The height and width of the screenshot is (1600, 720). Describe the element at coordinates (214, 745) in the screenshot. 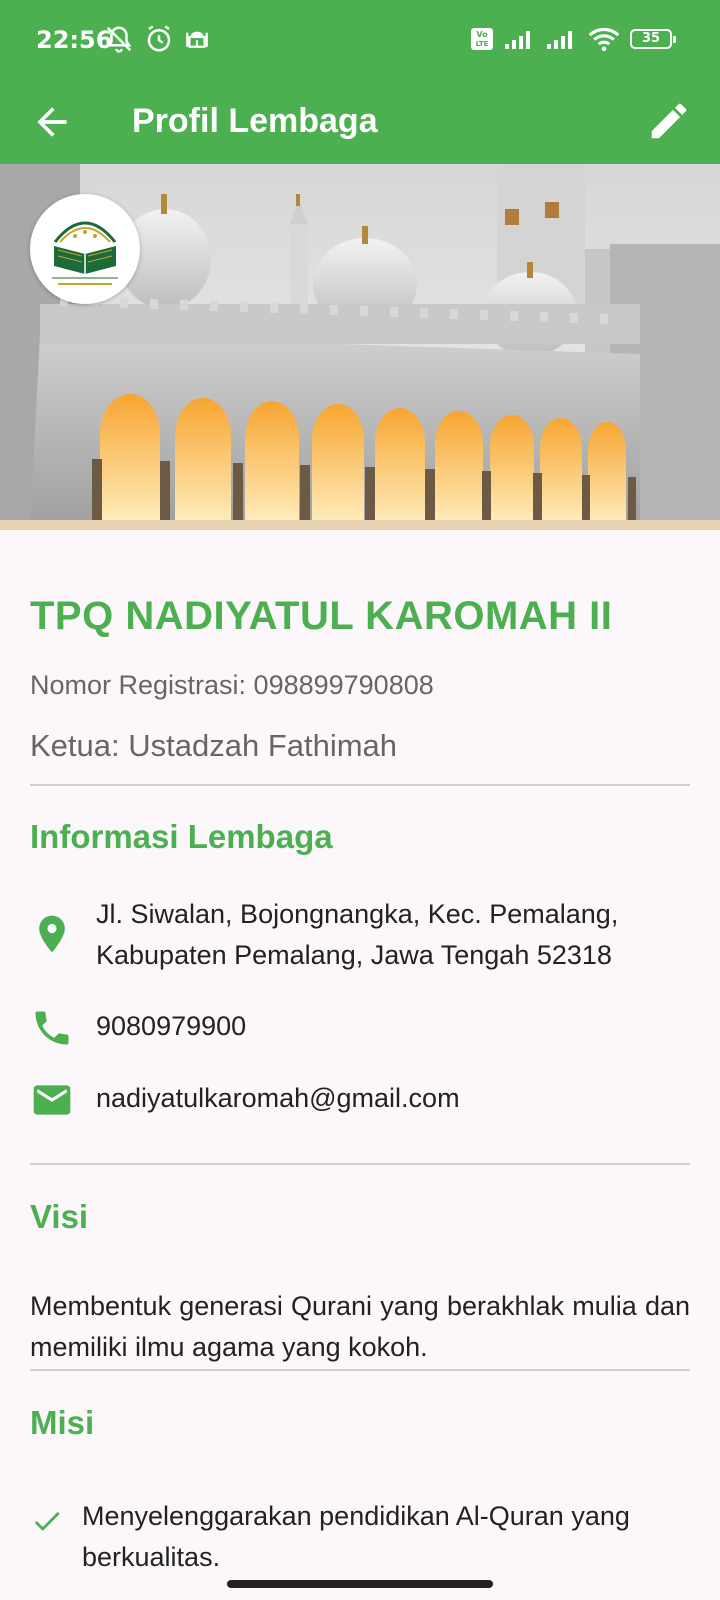

I see `leader-name: Ketua: Ustadzah Fathimah` at that location.